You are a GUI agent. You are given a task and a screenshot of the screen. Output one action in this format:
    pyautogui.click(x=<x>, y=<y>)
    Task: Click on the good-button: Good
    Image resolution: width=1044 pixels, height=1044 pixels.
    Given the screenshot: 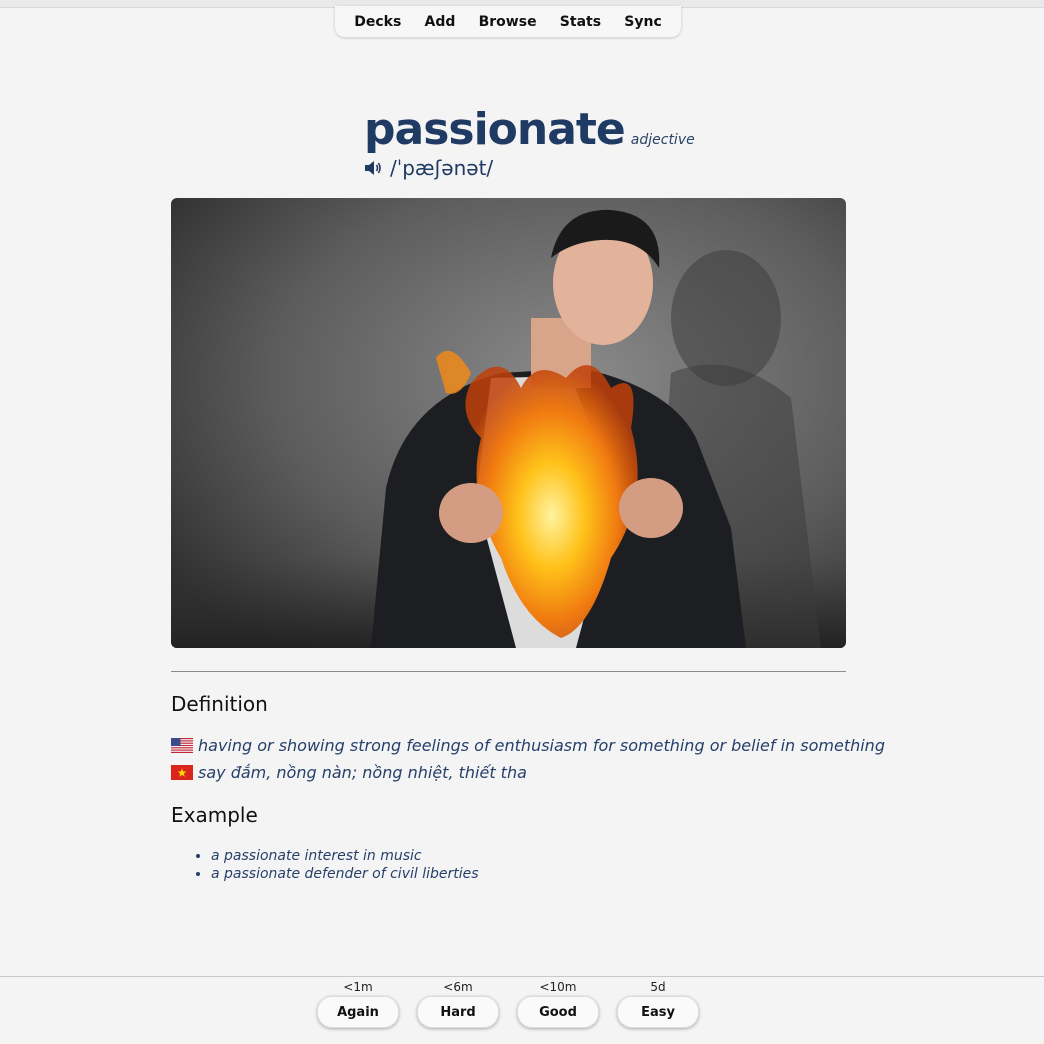 What is the action you would take?
    pyautogui.click(x=558, y=1012)
    